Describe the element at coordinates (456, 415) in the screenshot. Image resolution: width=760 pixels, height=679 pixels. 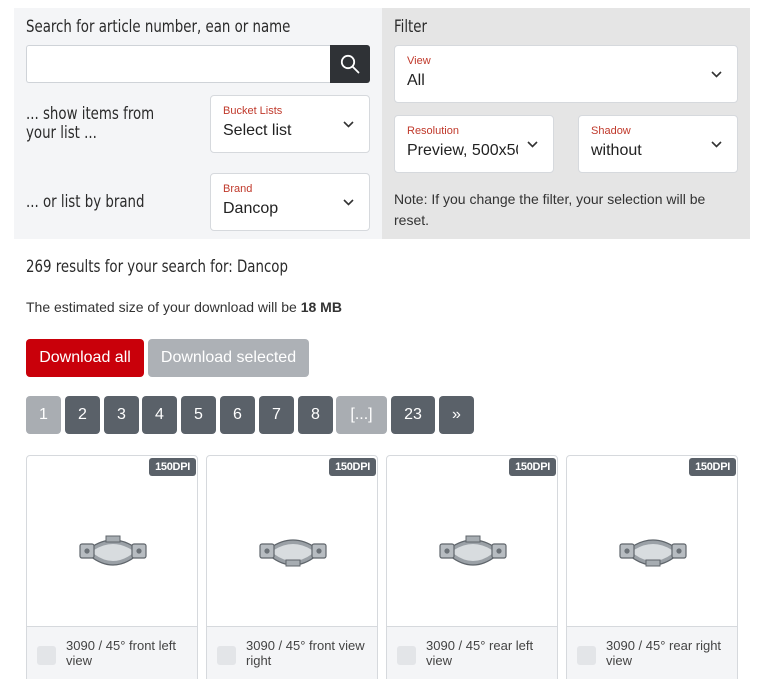
I see `next-page-button: »` at that location.